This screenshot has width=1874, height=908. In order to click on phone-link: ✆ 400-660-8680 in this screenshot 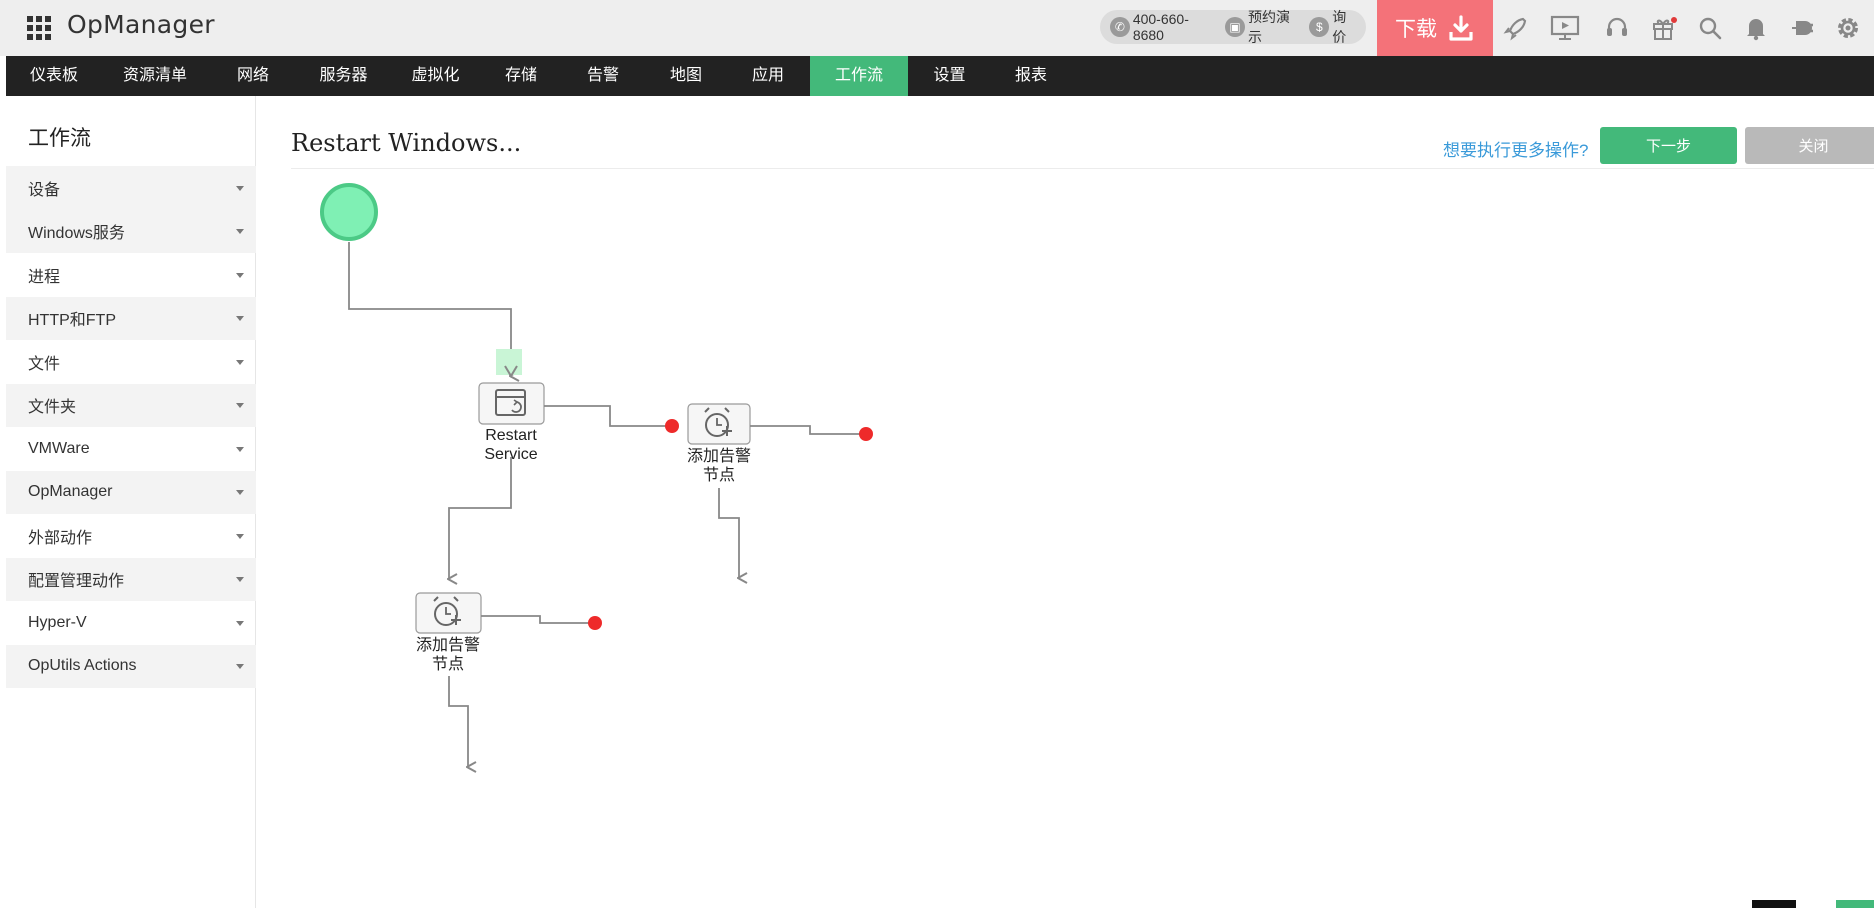, I will do `click(1164, 27)`.